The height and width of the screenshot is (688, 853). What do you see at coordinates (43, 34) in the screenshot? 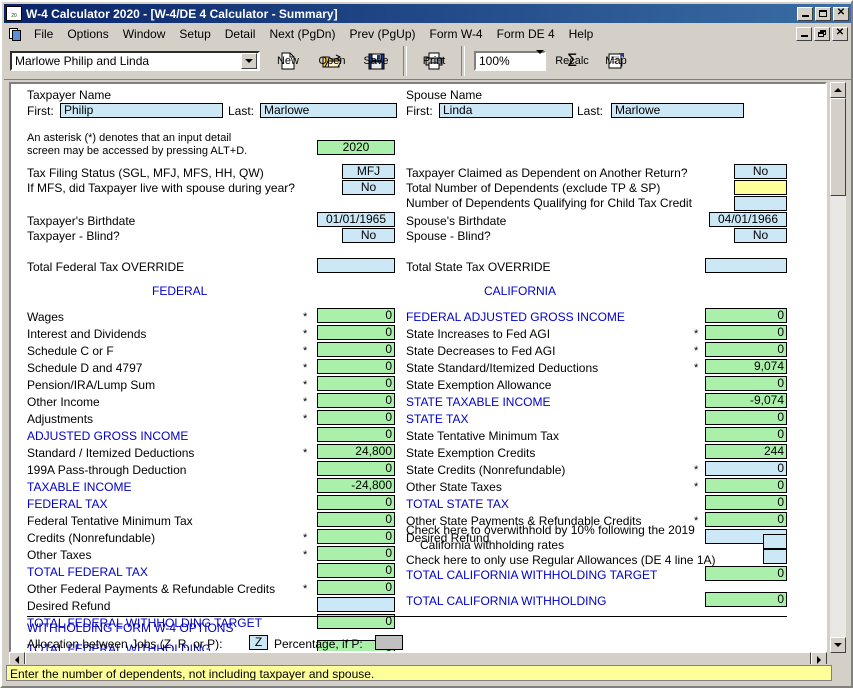
I see `menu-item-file: File` at bounding box center [43, 34].